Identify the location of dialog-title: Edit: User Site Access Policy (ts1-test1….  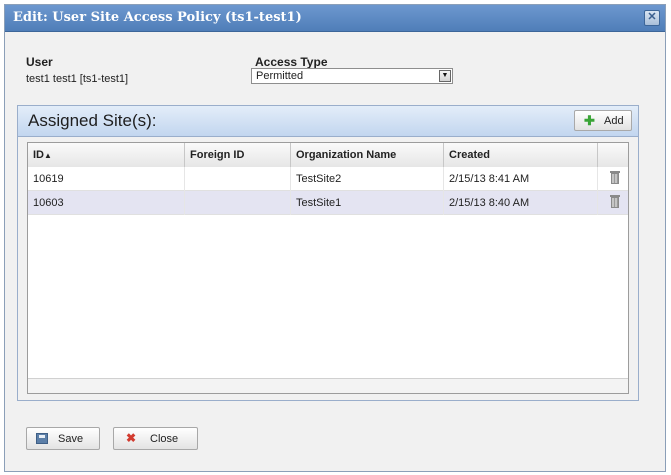
(157, 17).